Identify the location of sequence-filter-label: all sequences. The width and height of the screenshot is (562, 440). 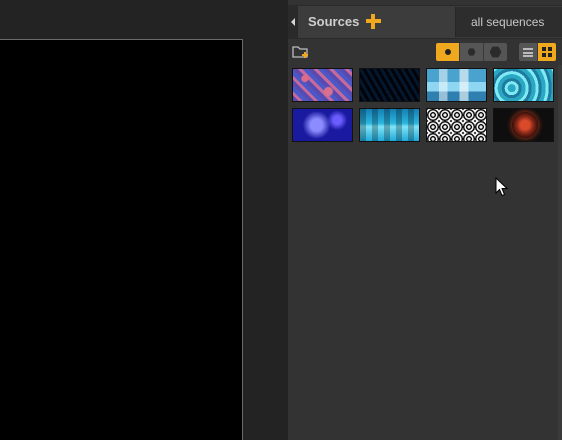
(508, 22).